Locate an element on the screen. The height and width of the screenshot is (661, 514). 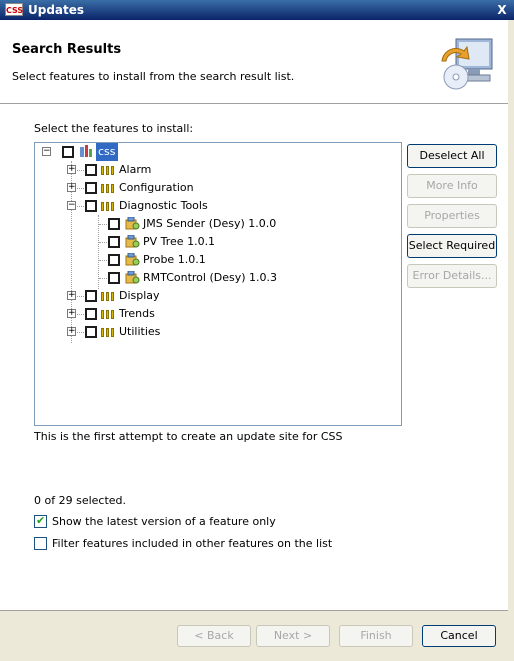
tree-item-display: + Display is located at coordinates (218, 296).